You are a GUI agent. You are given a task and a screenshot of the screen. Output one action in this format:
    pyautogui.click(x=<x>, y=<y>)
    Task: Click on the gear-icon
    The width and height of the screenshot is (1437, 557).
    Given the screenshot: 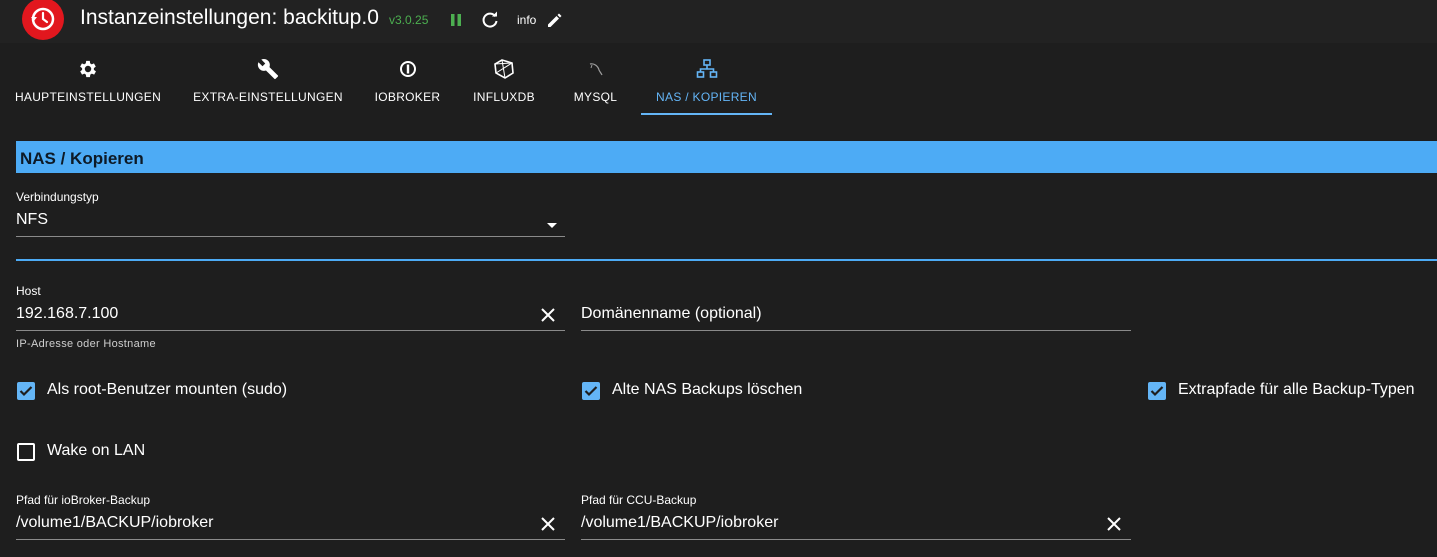 What is the action you would take?
    pyautogui.click(x=88, y=69)
    